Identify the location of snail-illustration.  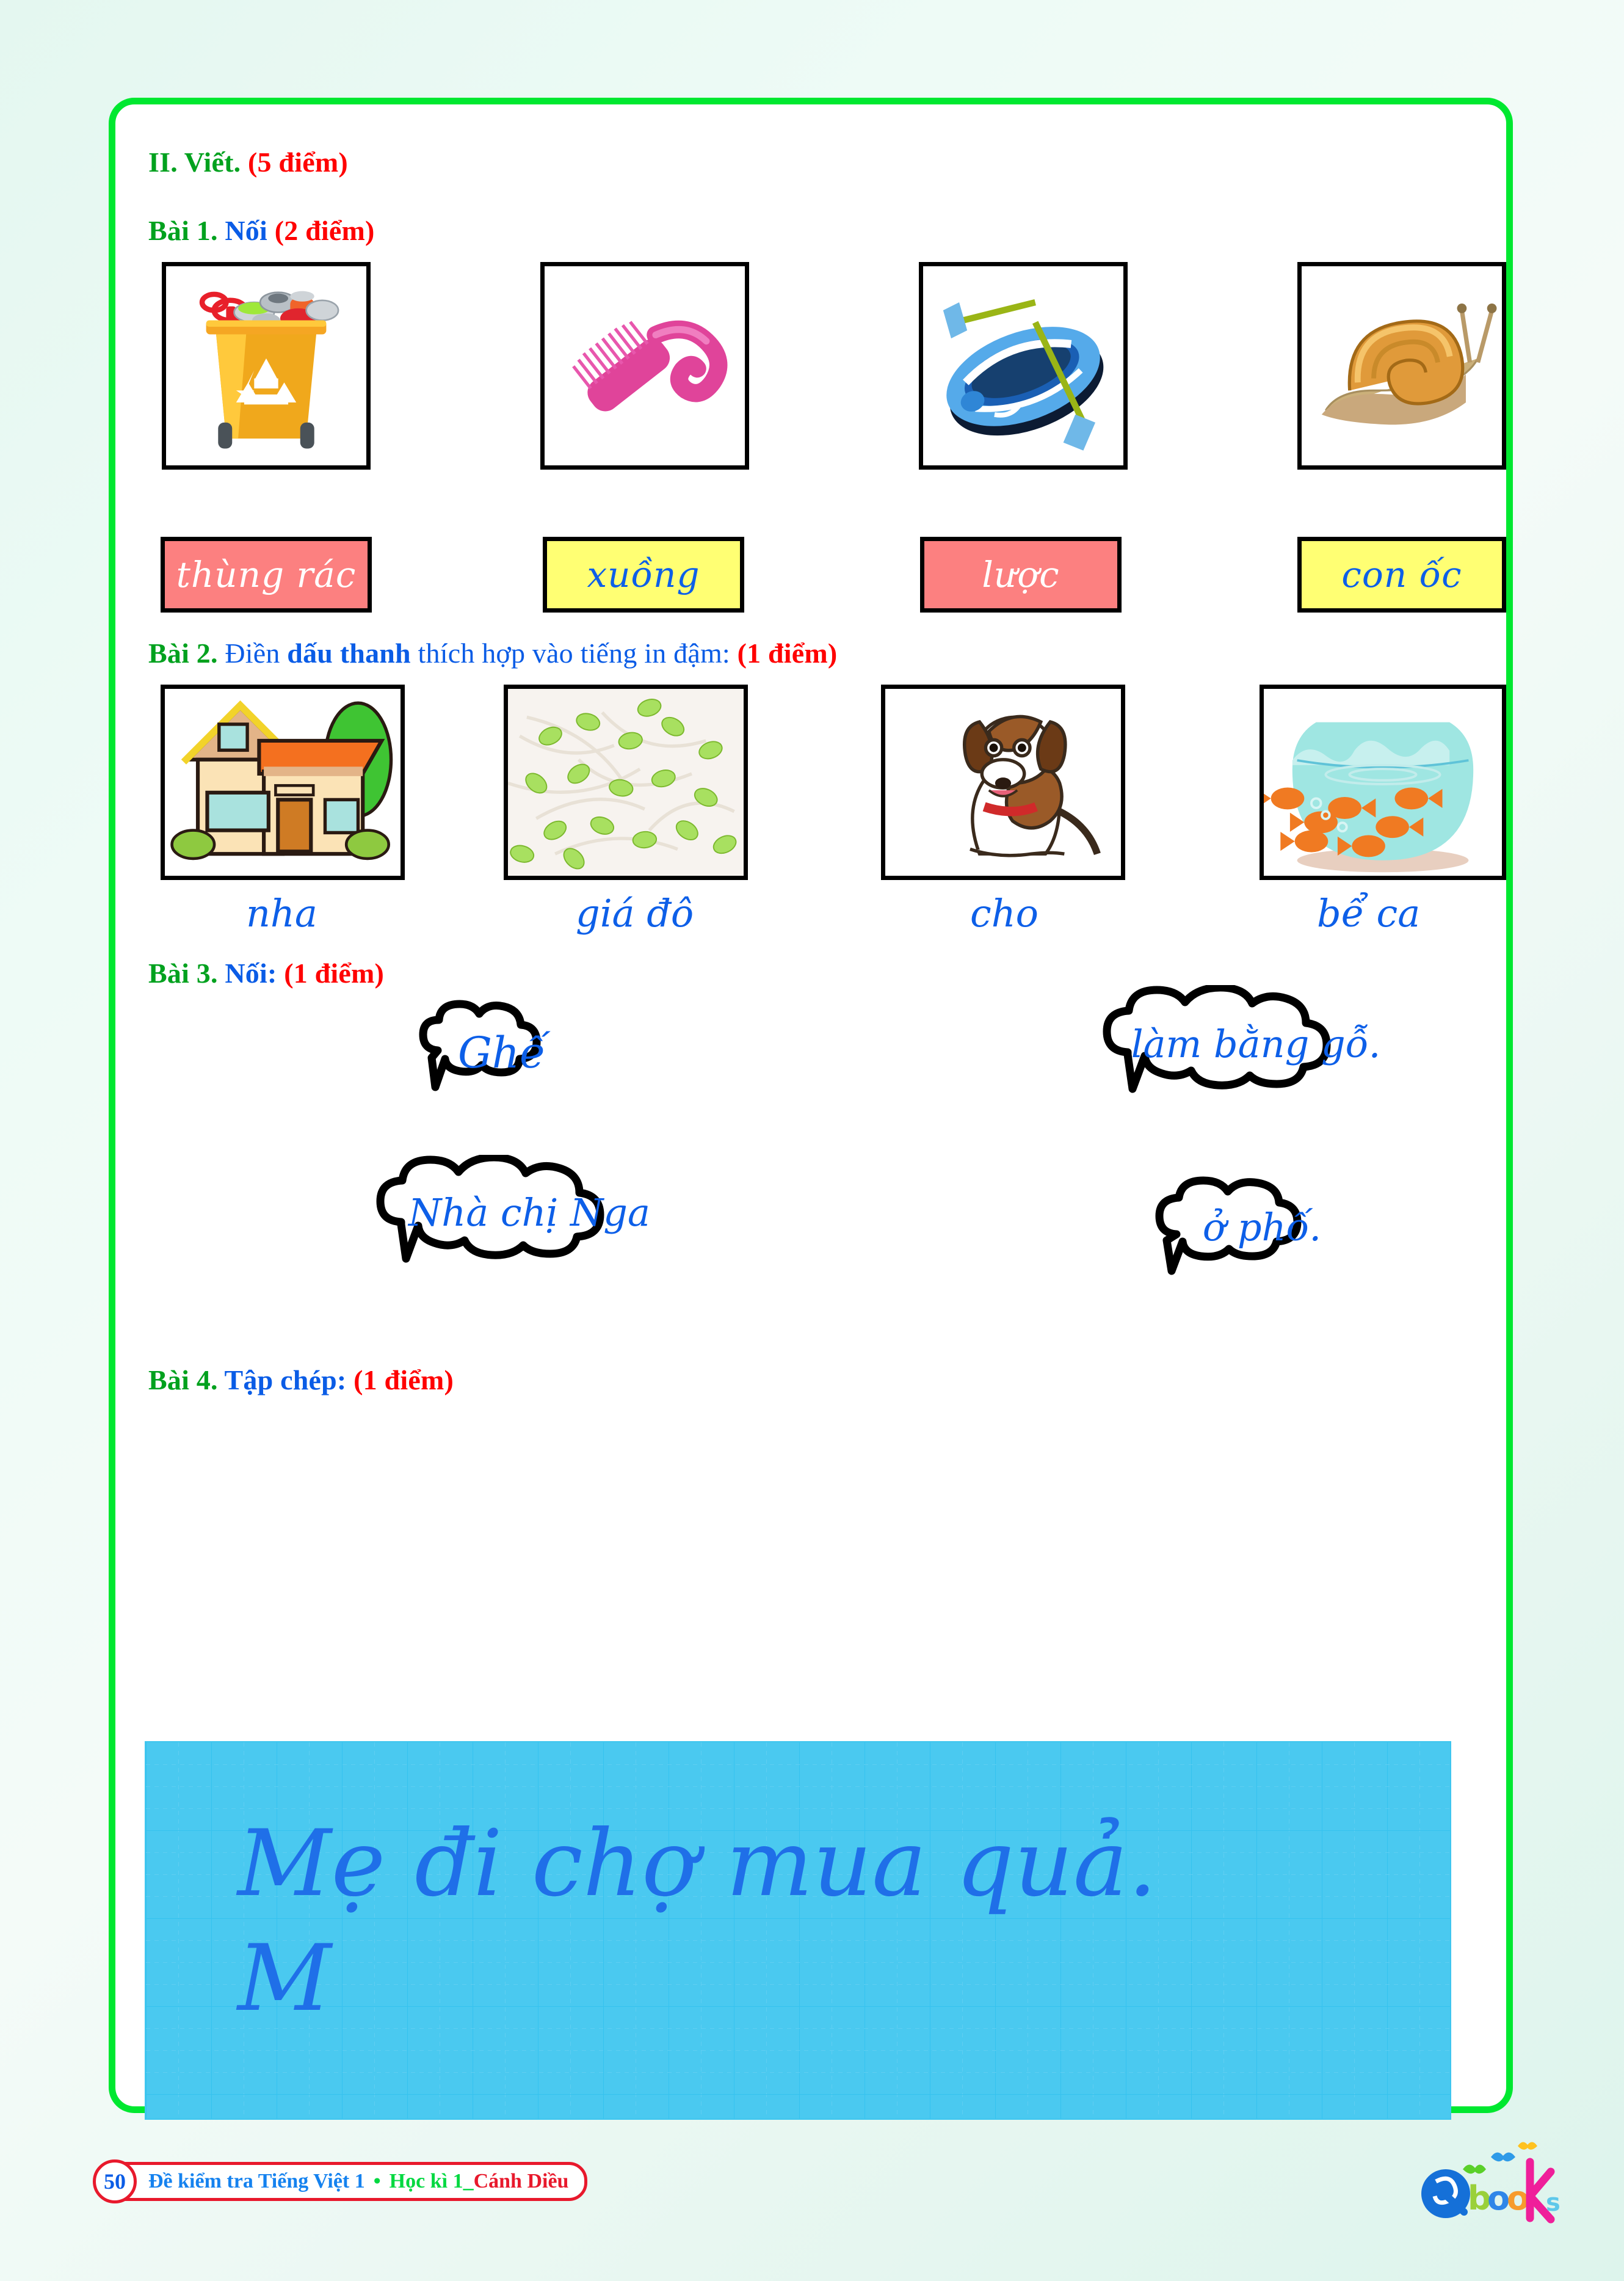
(1409, 364).